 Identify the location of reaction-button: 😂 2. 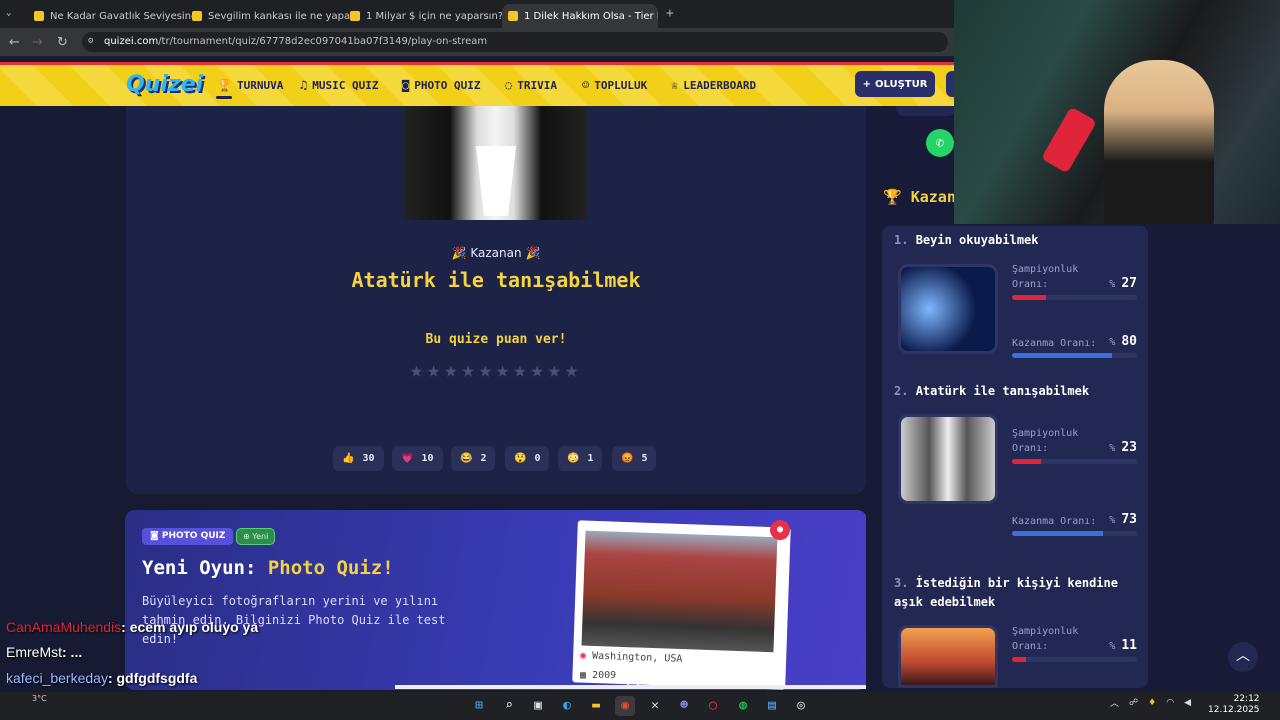
(473, 458).